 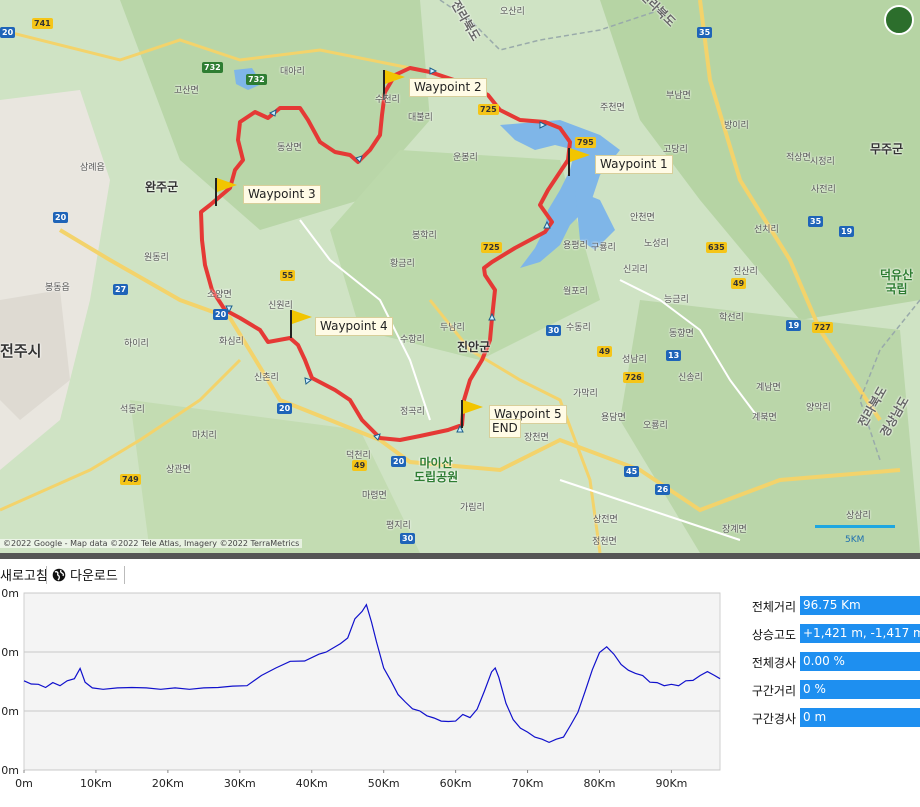 What do you see at coordinates (585, 142) in the screenshot?
I see `route-shield: 795` at bounding box center [585, 142].